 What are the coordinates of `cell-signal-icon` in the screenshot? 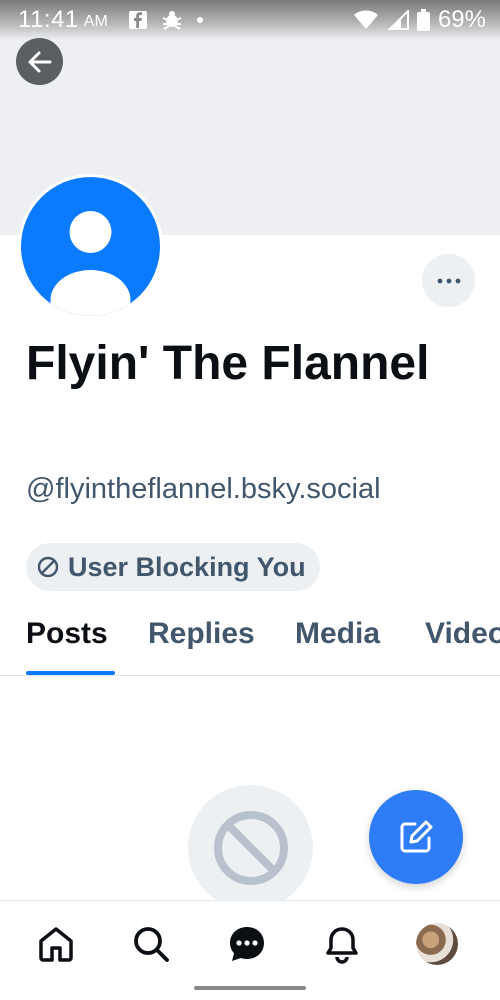 It's located at (398, 20).